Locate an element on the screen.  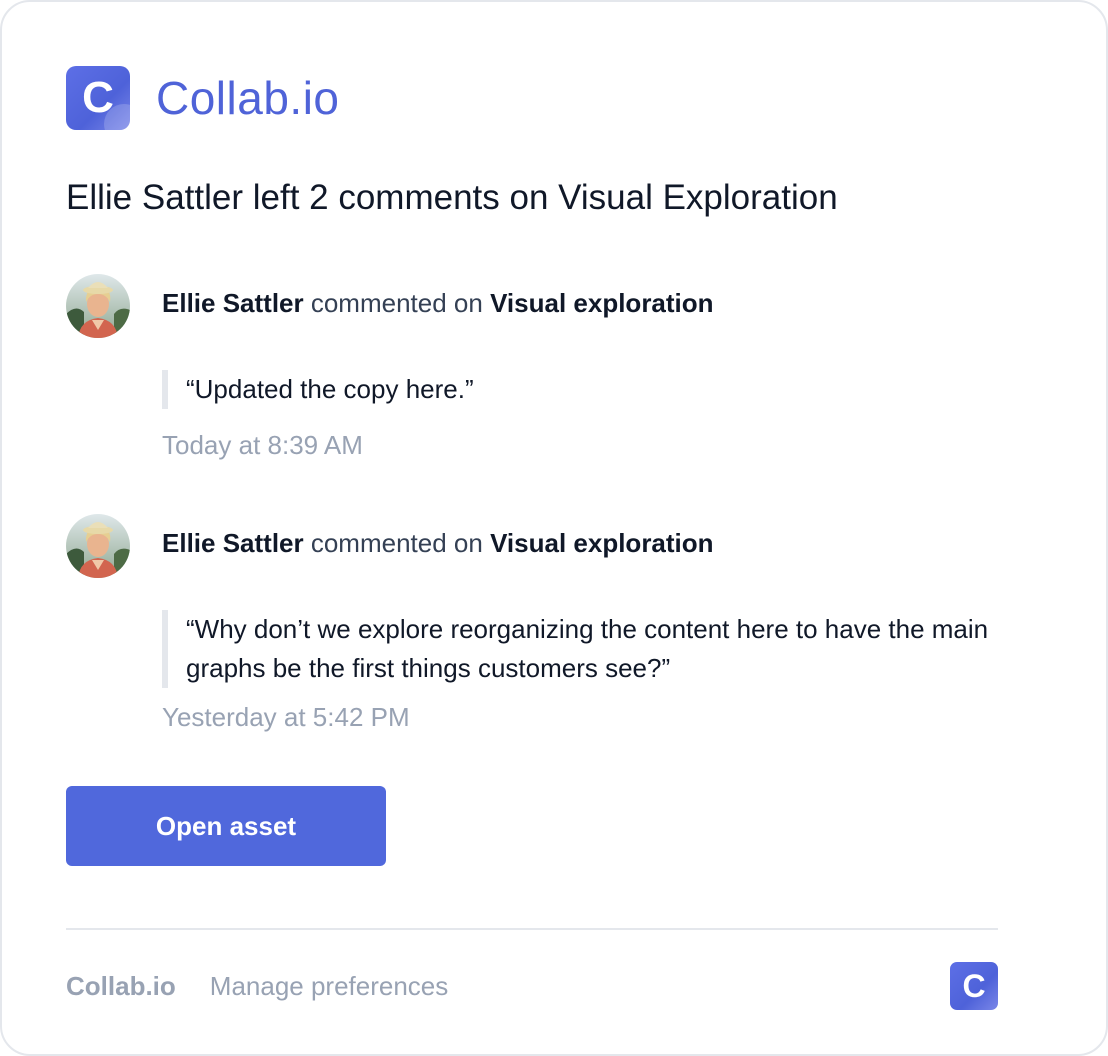
footer-divider is located at coordinates (532, 929).